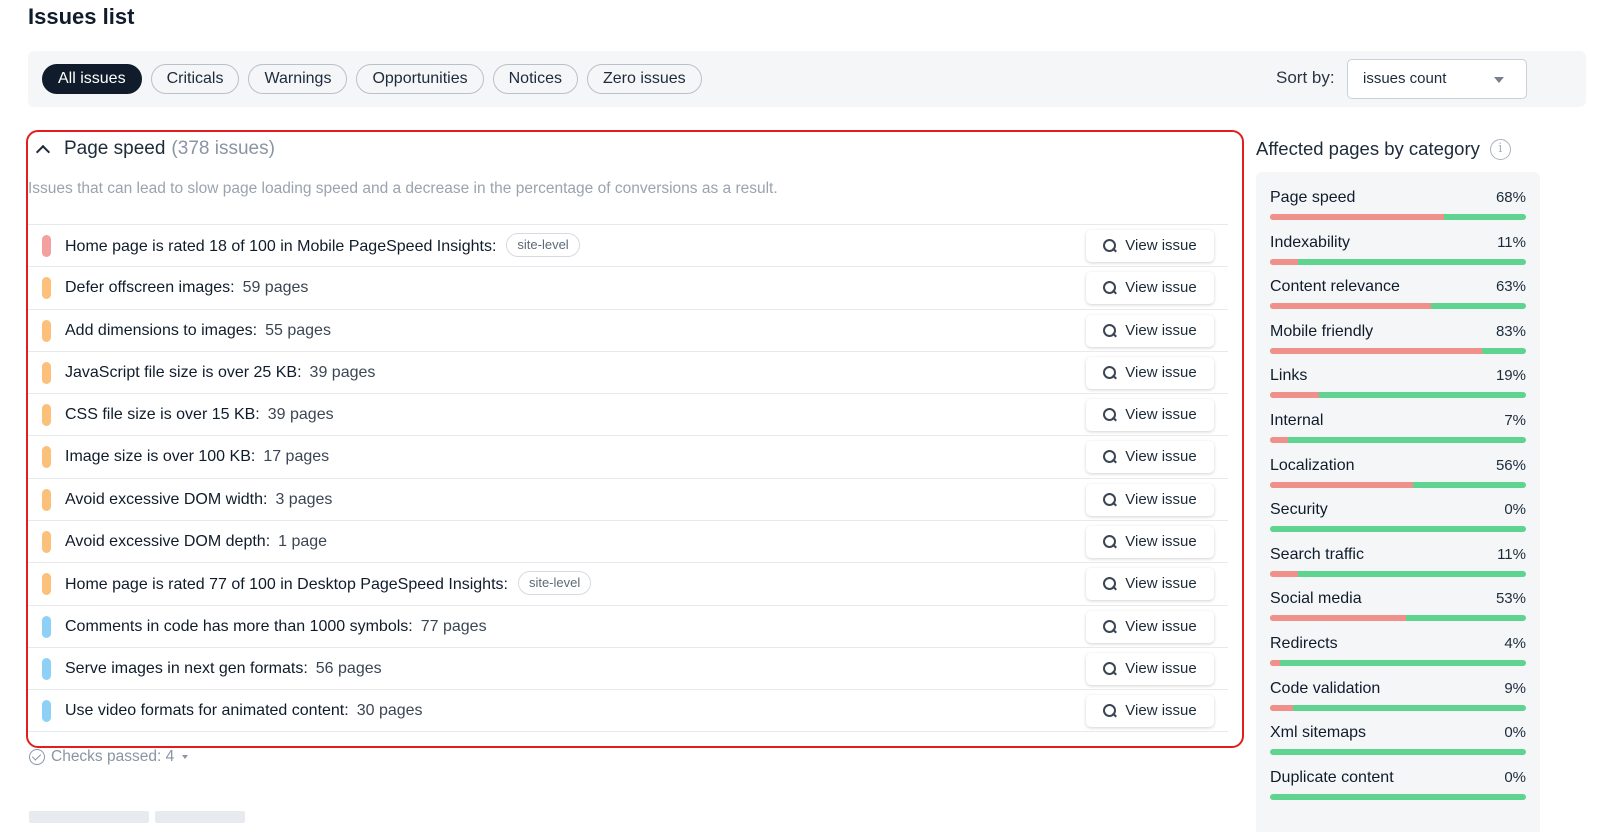 The height and width of the screenshot is (832, 1600). I want to click on issue-pages-count: 3 pages, so click(304, 499).